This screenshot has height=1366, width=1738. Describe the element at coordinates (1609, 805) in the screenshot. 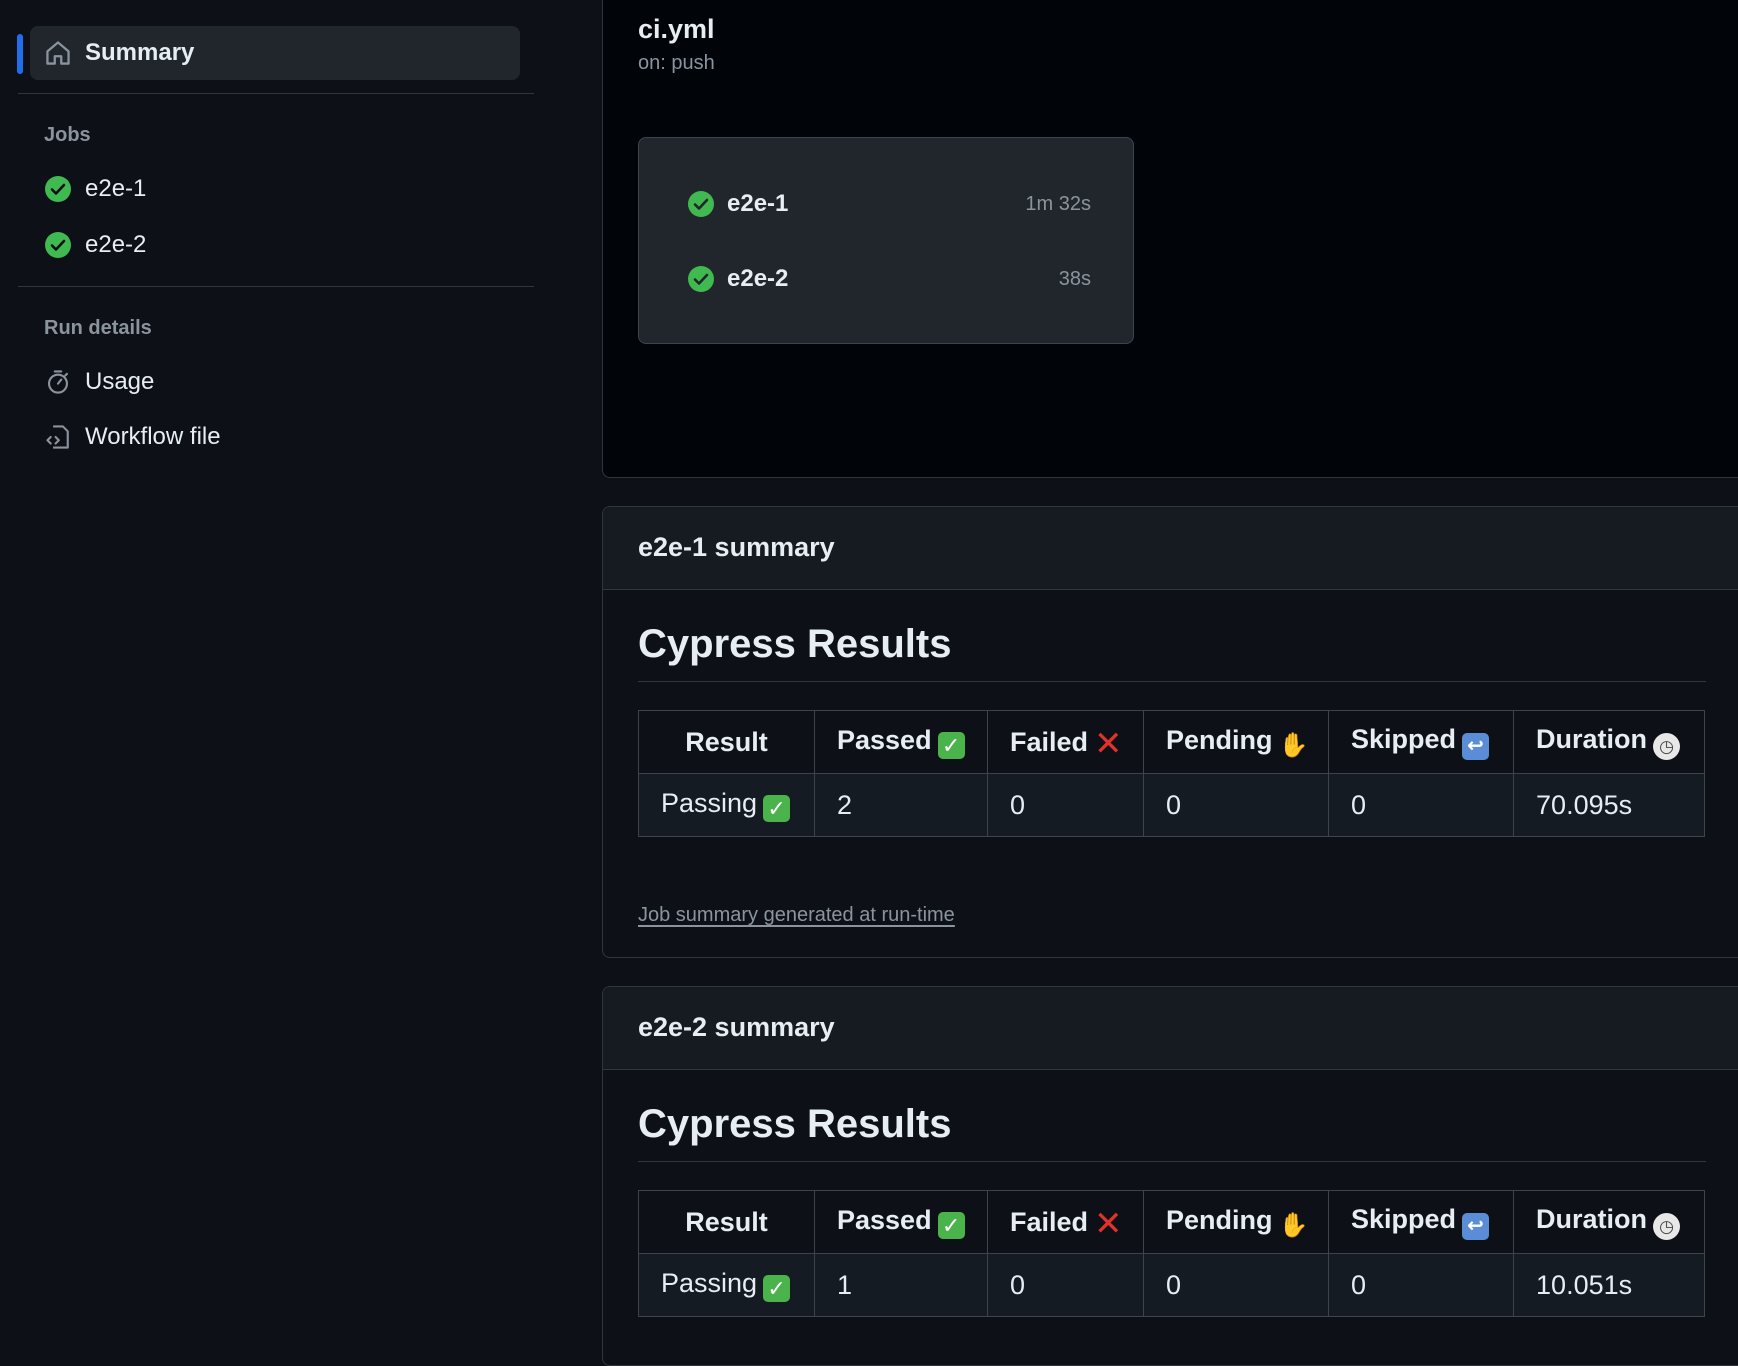

I see `table-cell: 70.095s` at that location.